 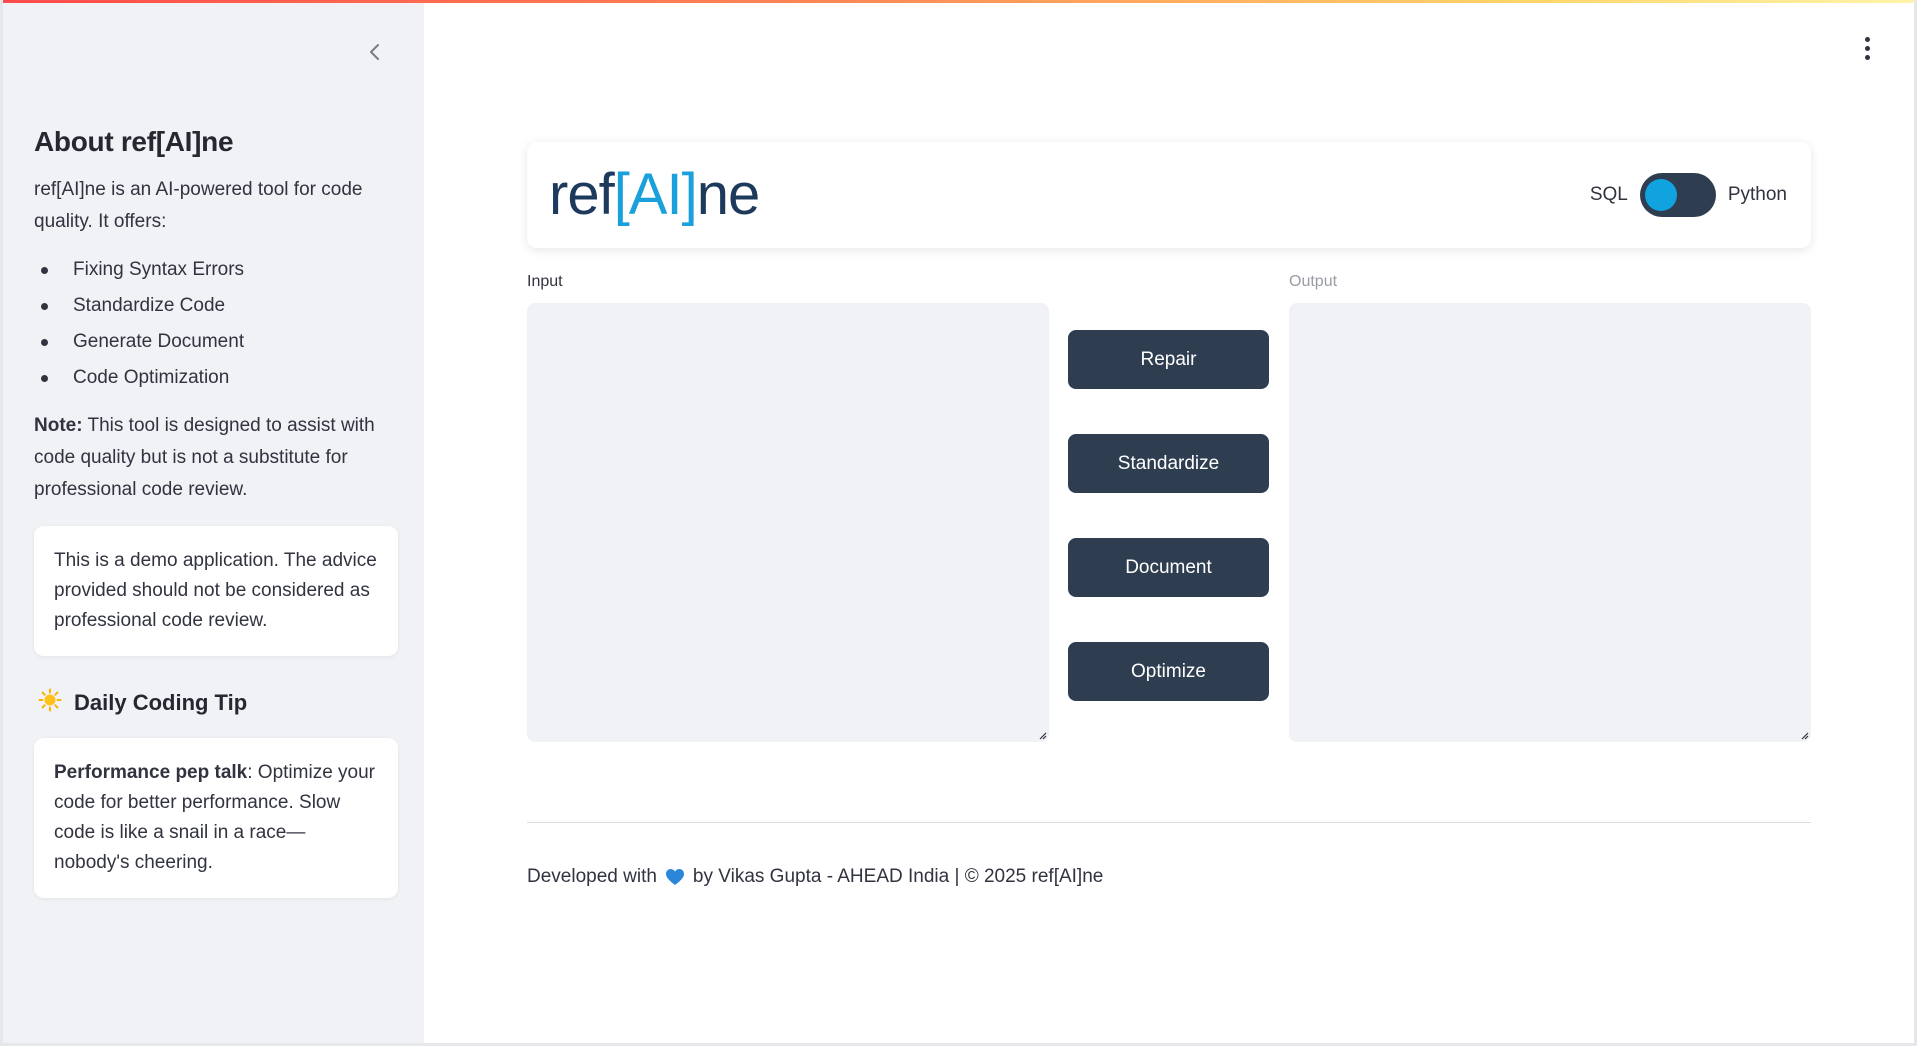 What do you see at coordinates (1168, 567) in the screenshot?
I see `document-button: Document` at bounding box center [1168, 567].